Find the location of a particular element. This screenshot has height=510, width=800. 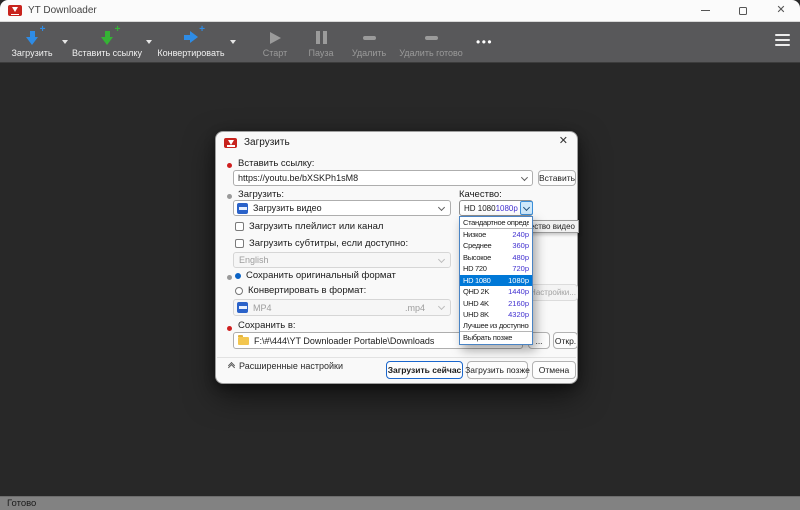

cancel-button: Отмена is located at coordinates (554, 370).